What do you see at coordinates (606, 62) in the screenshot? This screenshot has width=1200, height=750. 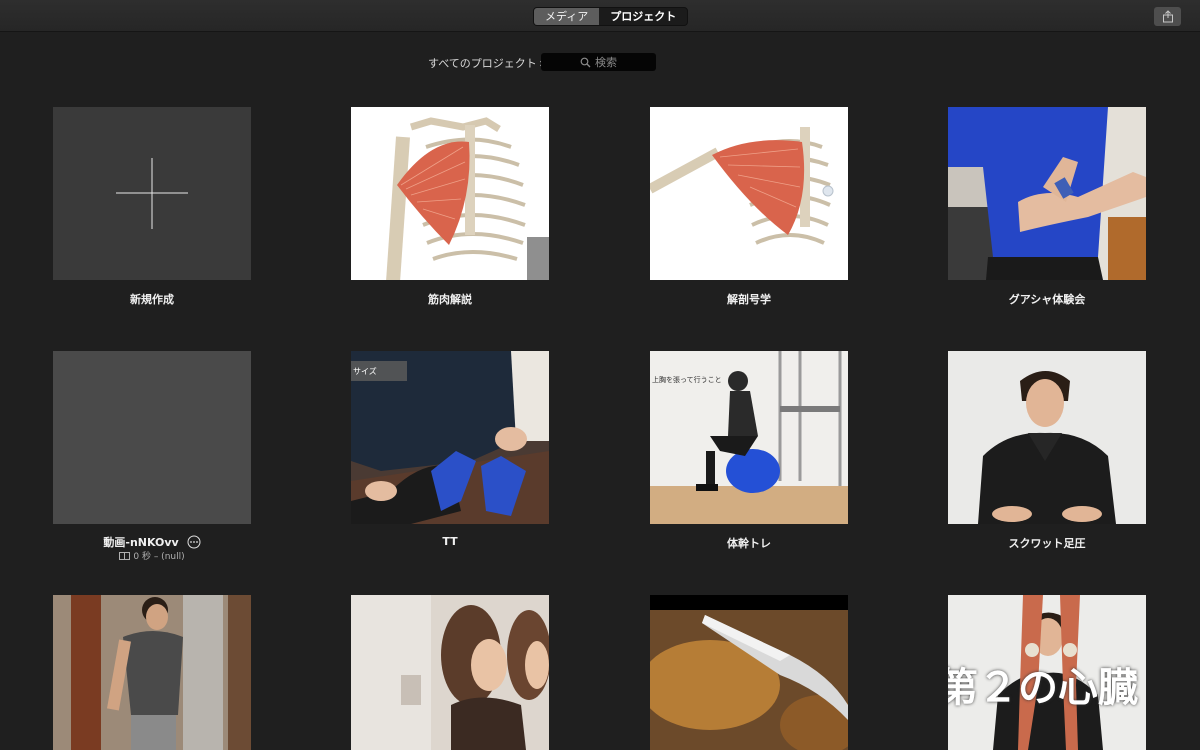 I see `search-placeholder: 検索` at bounding box center [606, 62].